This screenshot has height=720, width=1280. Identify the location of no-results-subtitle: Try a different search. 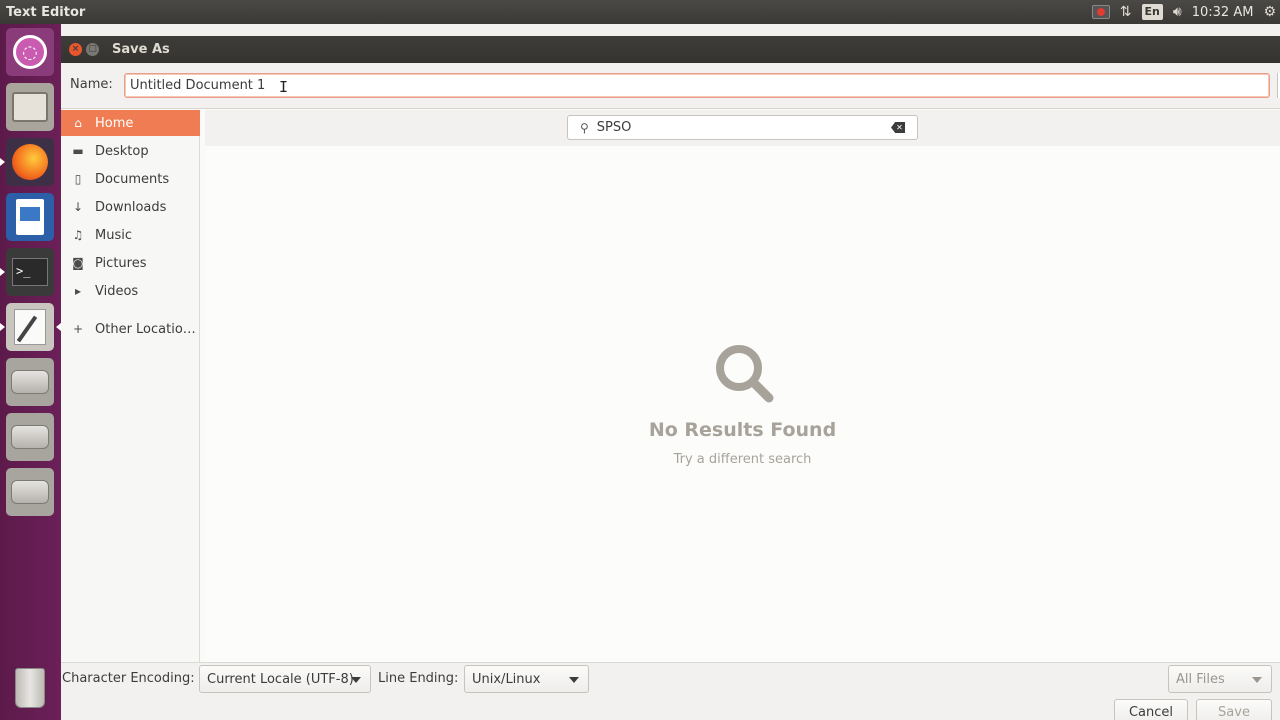
(742, 459).